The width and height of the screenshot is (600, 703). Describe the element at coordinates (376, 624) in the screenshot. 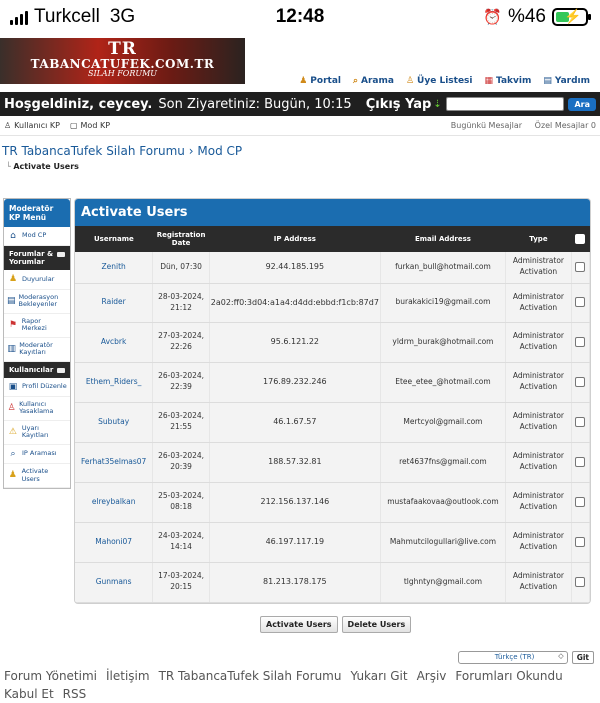

I see `delete-users-button: Delete Users` at that location.